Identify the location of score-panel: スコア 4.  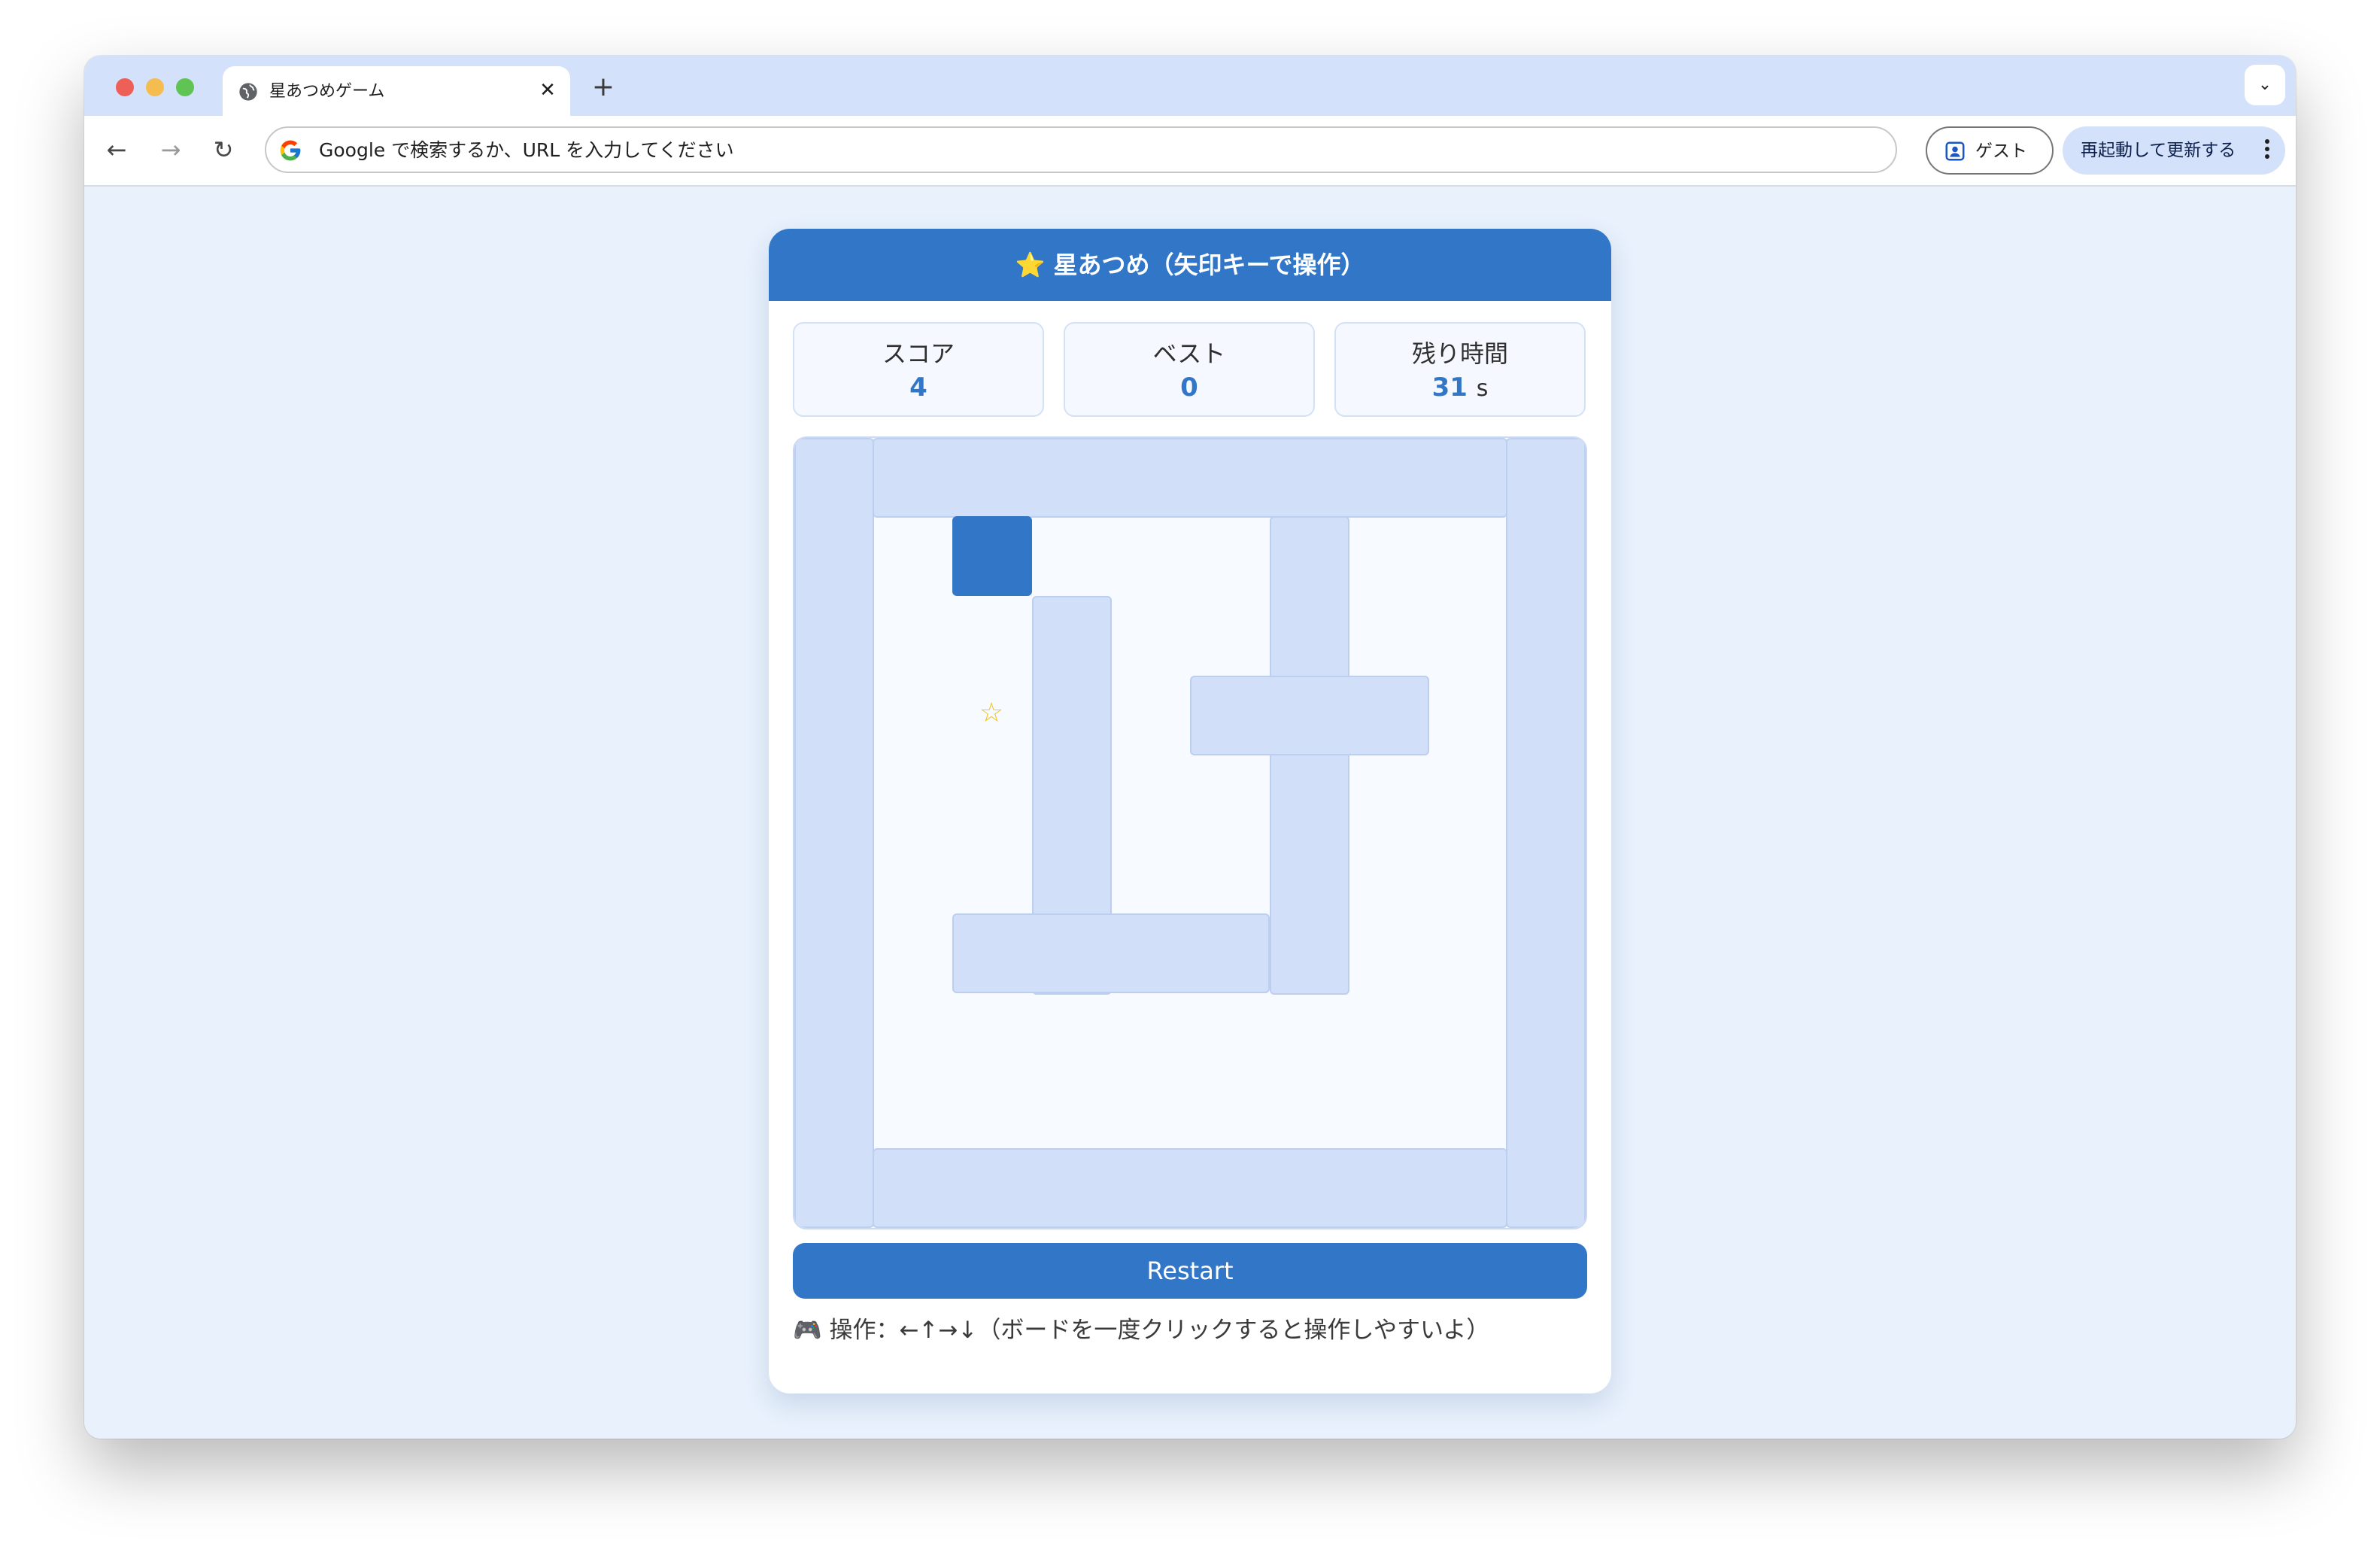
(918, 370).